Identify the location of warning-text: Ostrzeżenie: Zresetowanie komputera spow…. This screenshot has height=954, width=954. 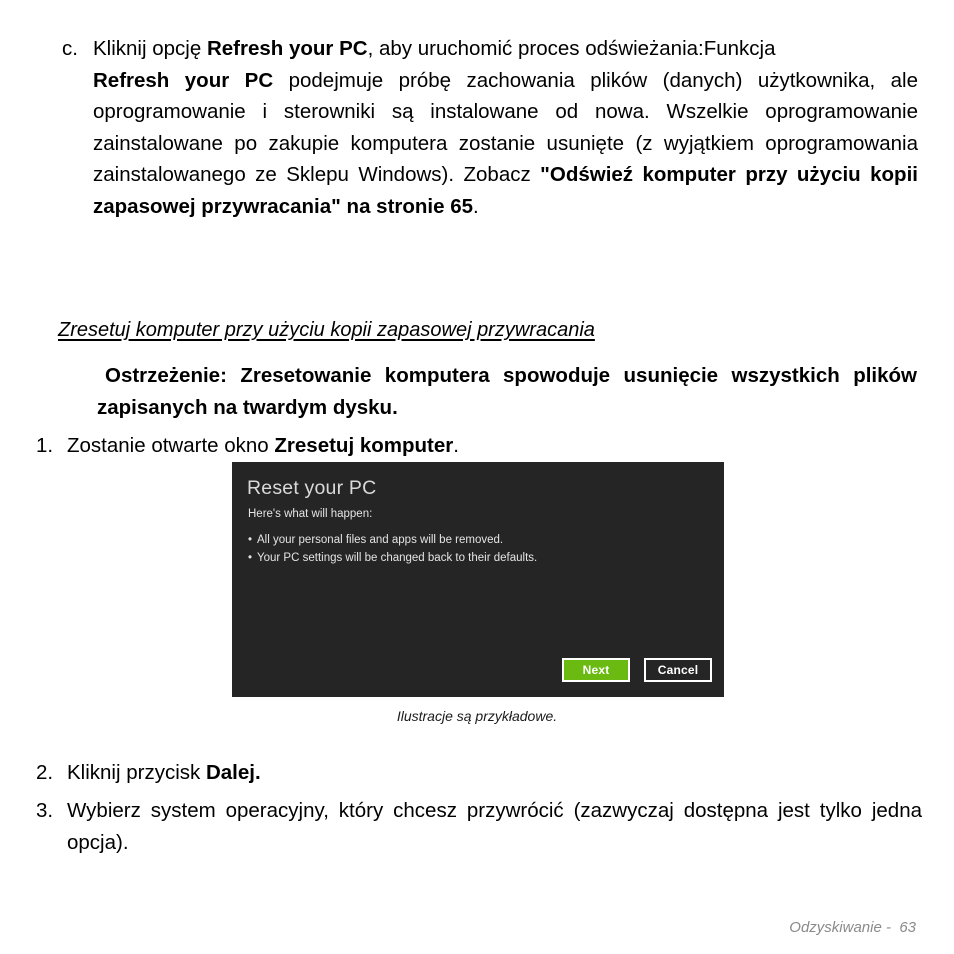
(507, 391).